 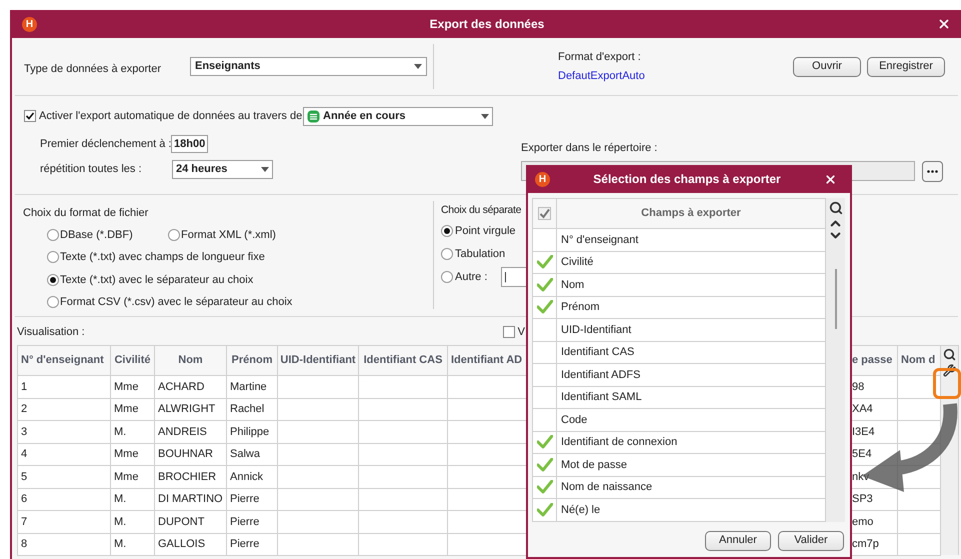 I want to click on table-cell: 6, so click(x=64, y=499).